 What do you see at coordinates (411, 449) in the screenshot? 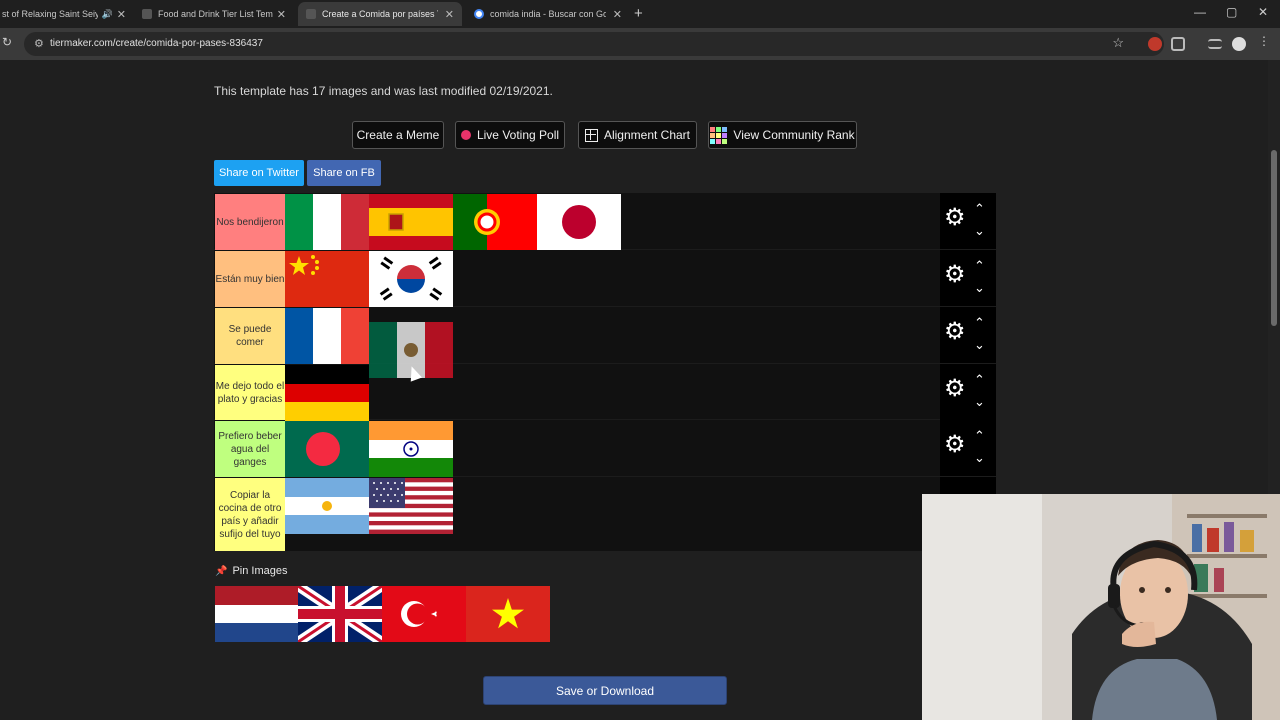
I see `flag-india` at bounding box center [411, 449].